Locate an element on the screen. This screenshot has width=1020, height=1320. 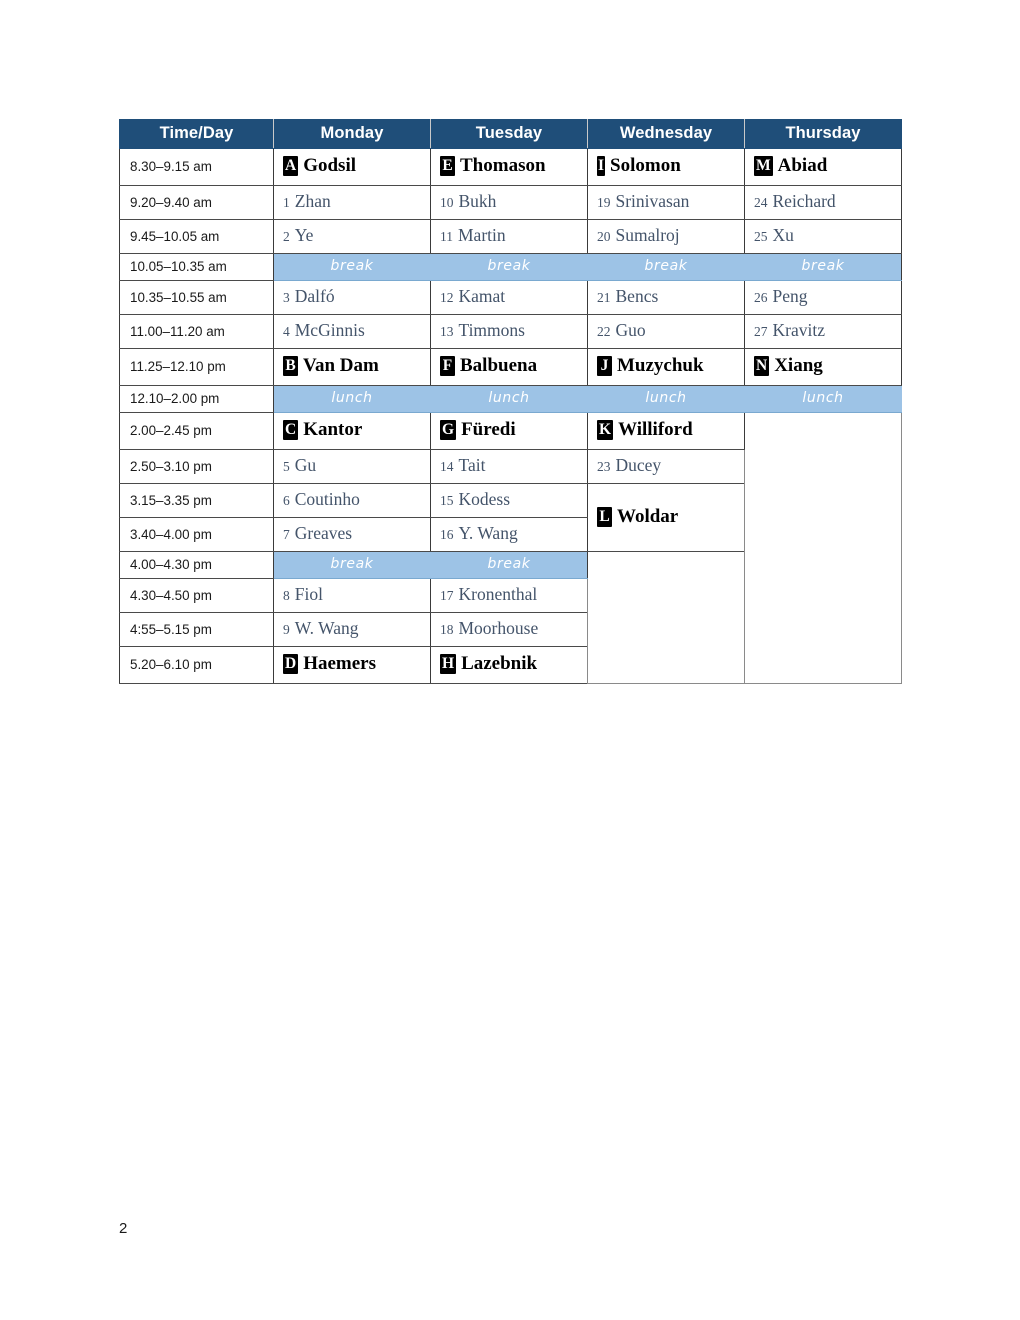
plenary-cell: A Godsil is located at coordinates (352, 166).